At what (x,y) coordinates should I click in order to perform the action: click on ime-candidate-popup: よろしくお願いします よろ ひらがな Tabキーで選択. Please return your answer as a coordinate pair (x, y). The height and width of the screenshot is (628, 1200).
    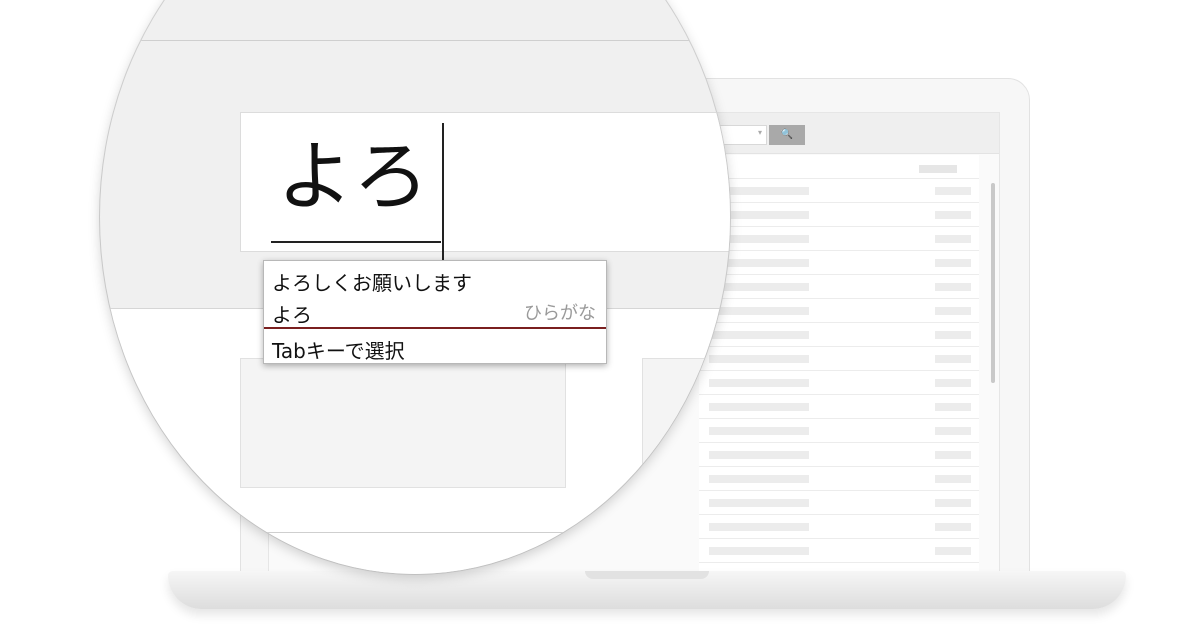
    Looking at the image, I should click on (435, 312).